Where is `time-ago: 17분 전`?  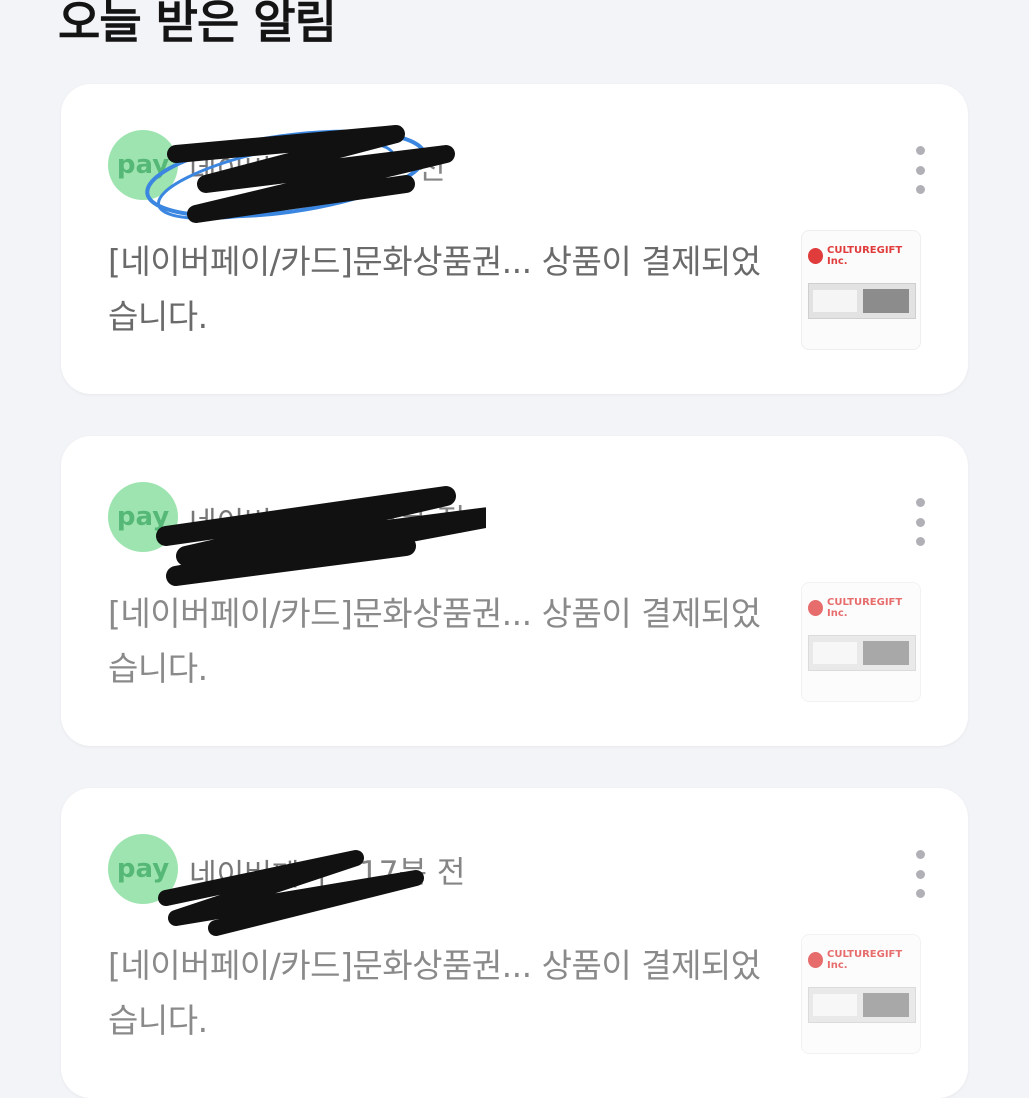
time-ago: 17분 전 is located at coordinates (412, 873).